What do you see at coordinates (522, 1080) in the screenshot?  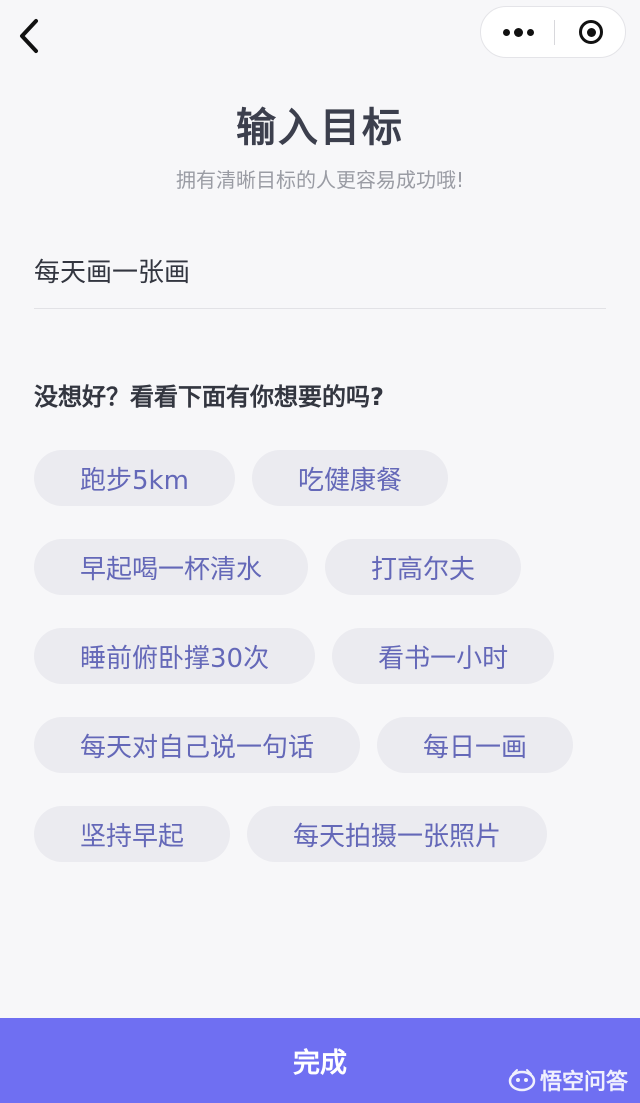 I see `wukong-logo-icon` at bounding box center [522, 1080].